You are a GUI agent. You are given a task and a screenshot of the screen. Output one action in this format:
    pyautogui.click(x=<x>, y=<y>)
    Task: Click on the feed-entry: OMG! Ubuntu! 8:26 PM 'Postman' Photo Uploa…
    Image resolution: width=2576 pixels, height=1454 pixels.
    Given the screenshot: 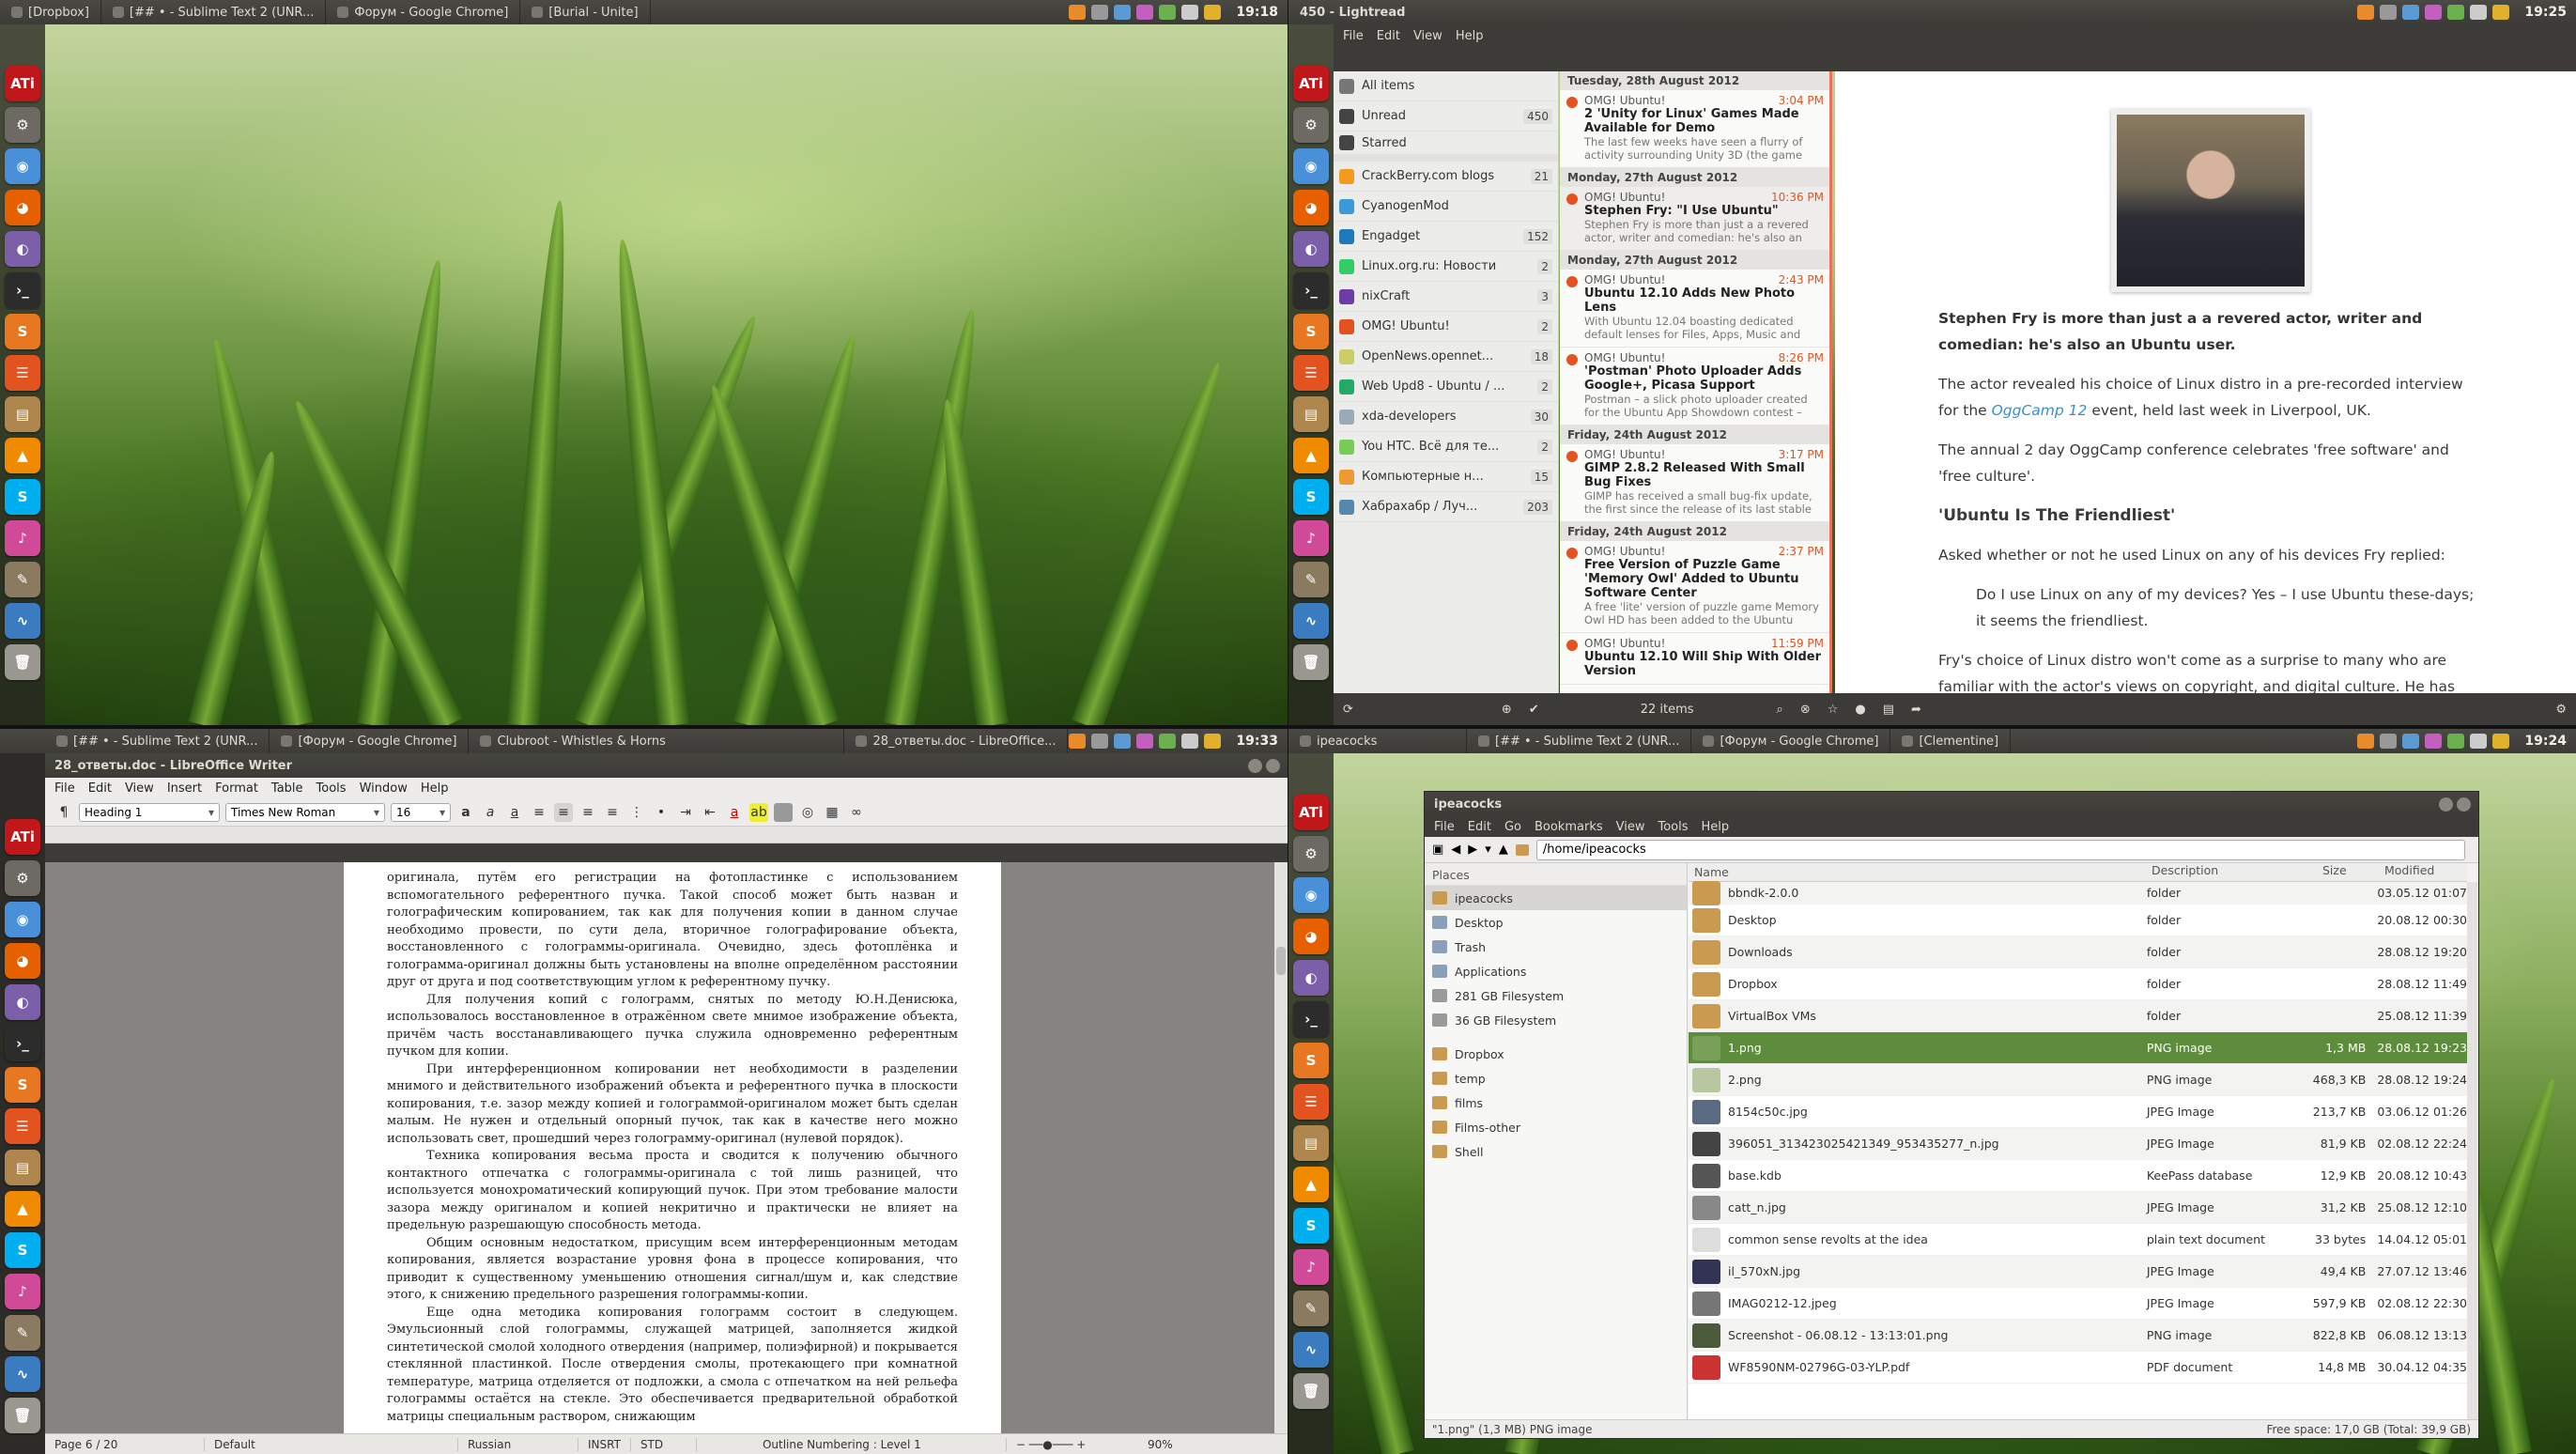 What is the action you would take?
    pyautogui.click(x=1694, y=387)
    